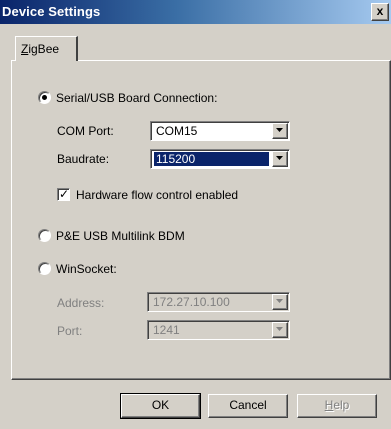  Describe the element at coordinates (191, 302) in the screenshot. I see `address-value: 172.27.10.100` at that location.